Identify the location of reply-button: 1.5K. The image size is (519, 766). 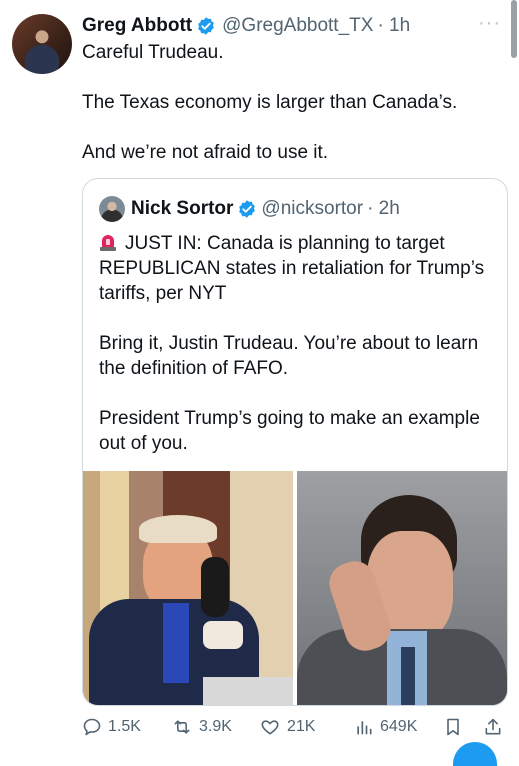
(111, 727).